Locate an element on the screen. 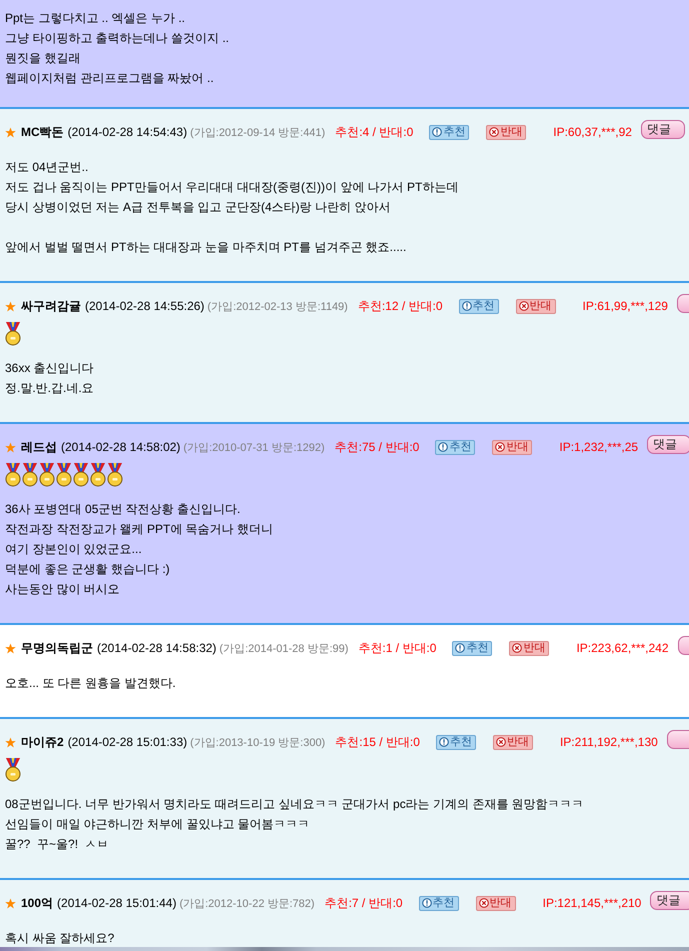 The width and height of the screenshot is (689, 951). ip-address: IP:211,192,***,130 is located at coordinates (609, 742).